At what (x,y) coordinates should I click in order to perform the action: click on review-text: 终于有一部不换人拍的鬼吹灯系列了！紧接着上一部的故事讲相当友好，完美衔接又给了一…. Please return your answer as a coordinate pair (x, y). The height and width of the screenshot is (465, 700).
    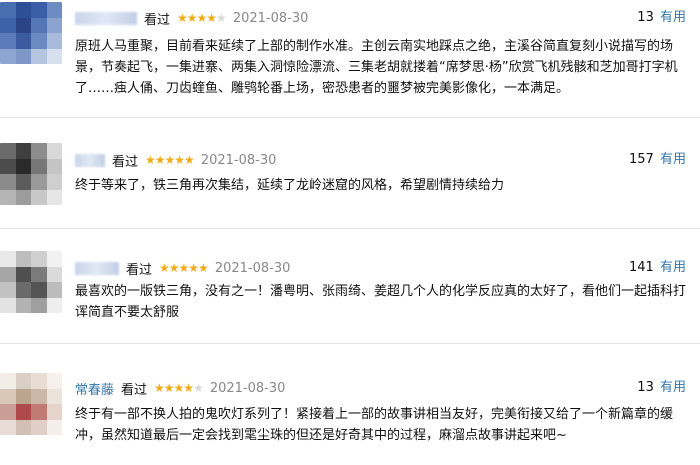
    Looking at the image, I should click on (374, 425).